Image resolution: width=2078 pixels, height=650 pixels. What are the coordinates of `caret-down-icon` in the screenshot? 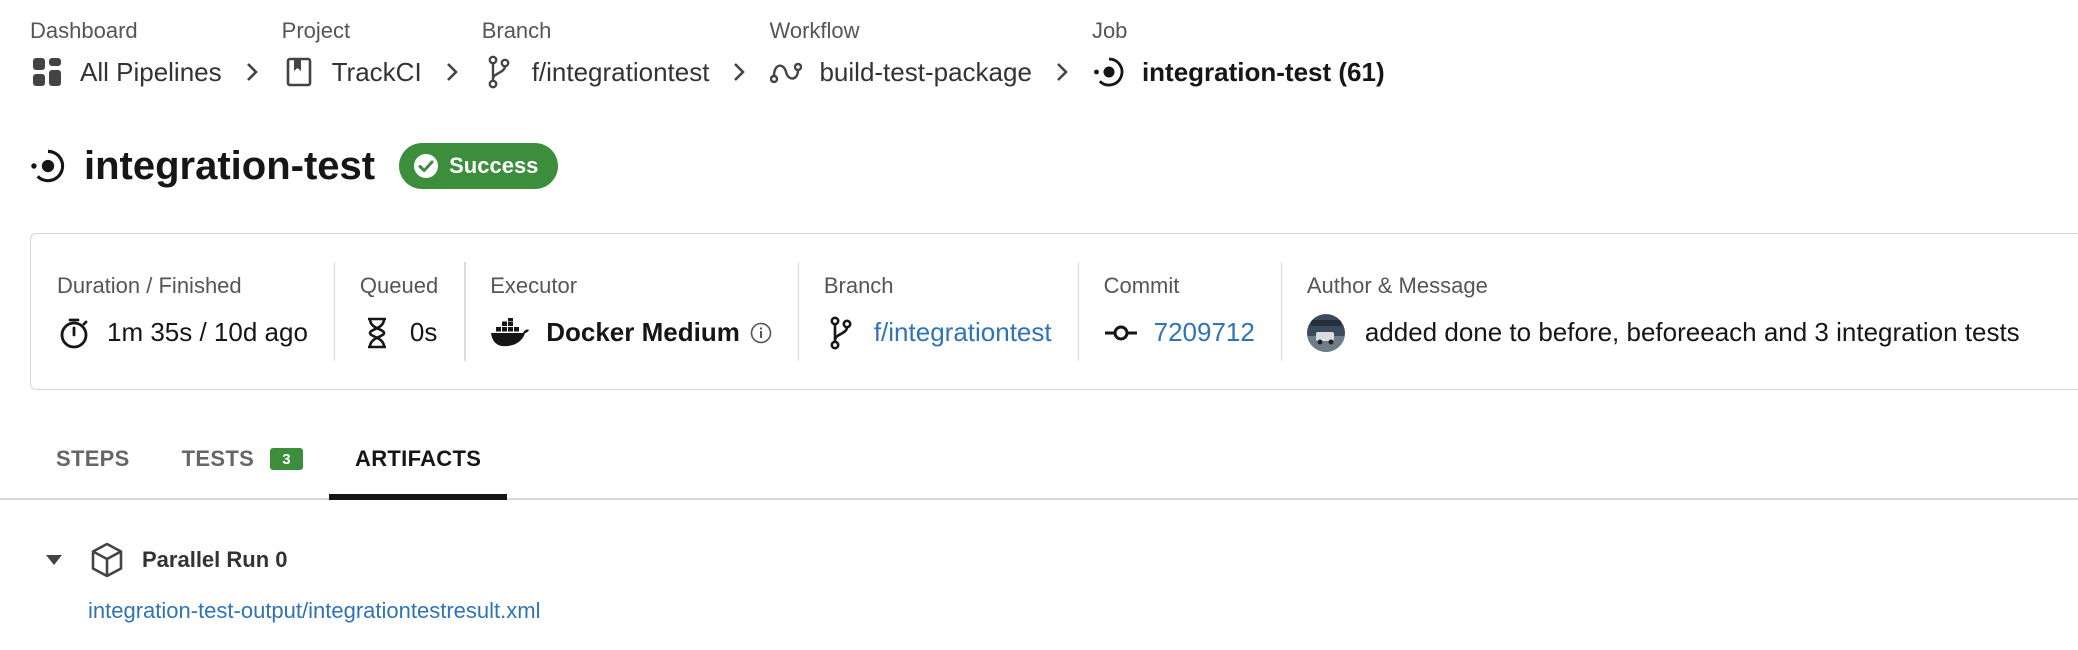 It's located at (54, 560).